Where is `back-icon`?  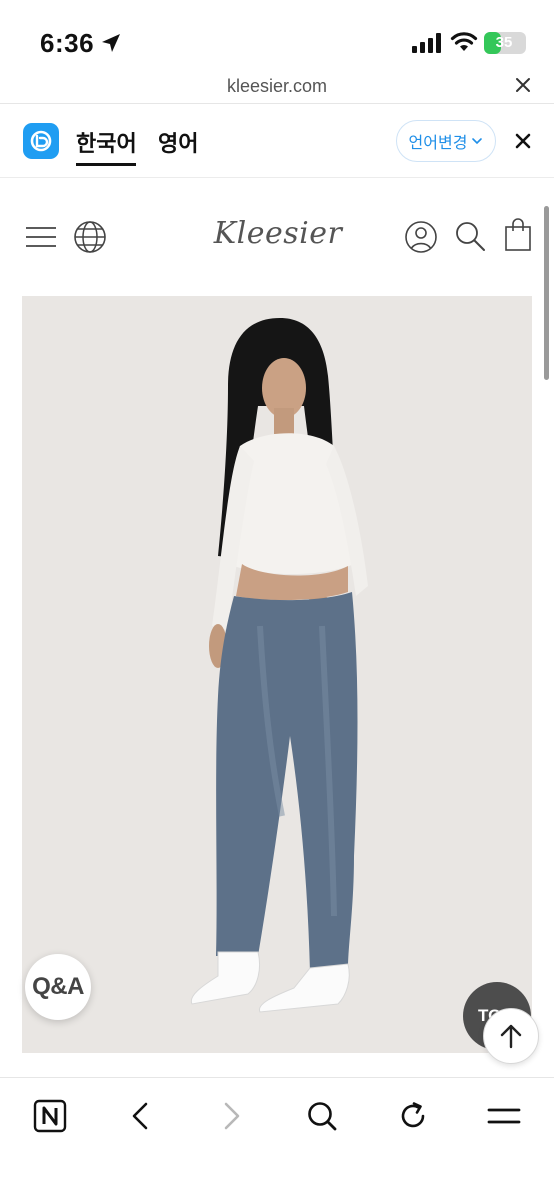
back-icon is located at coordinates (140, 1116).